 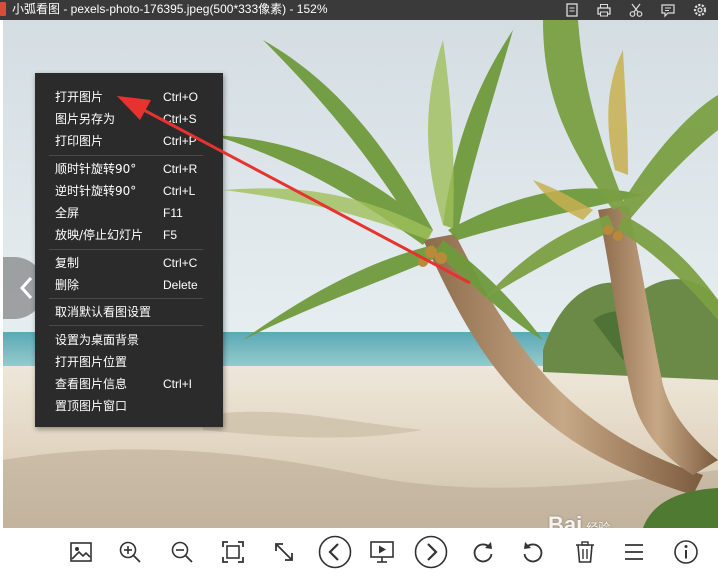 I want to click on menu-item-label: 查看图片信息, so click(x=91, y=384).